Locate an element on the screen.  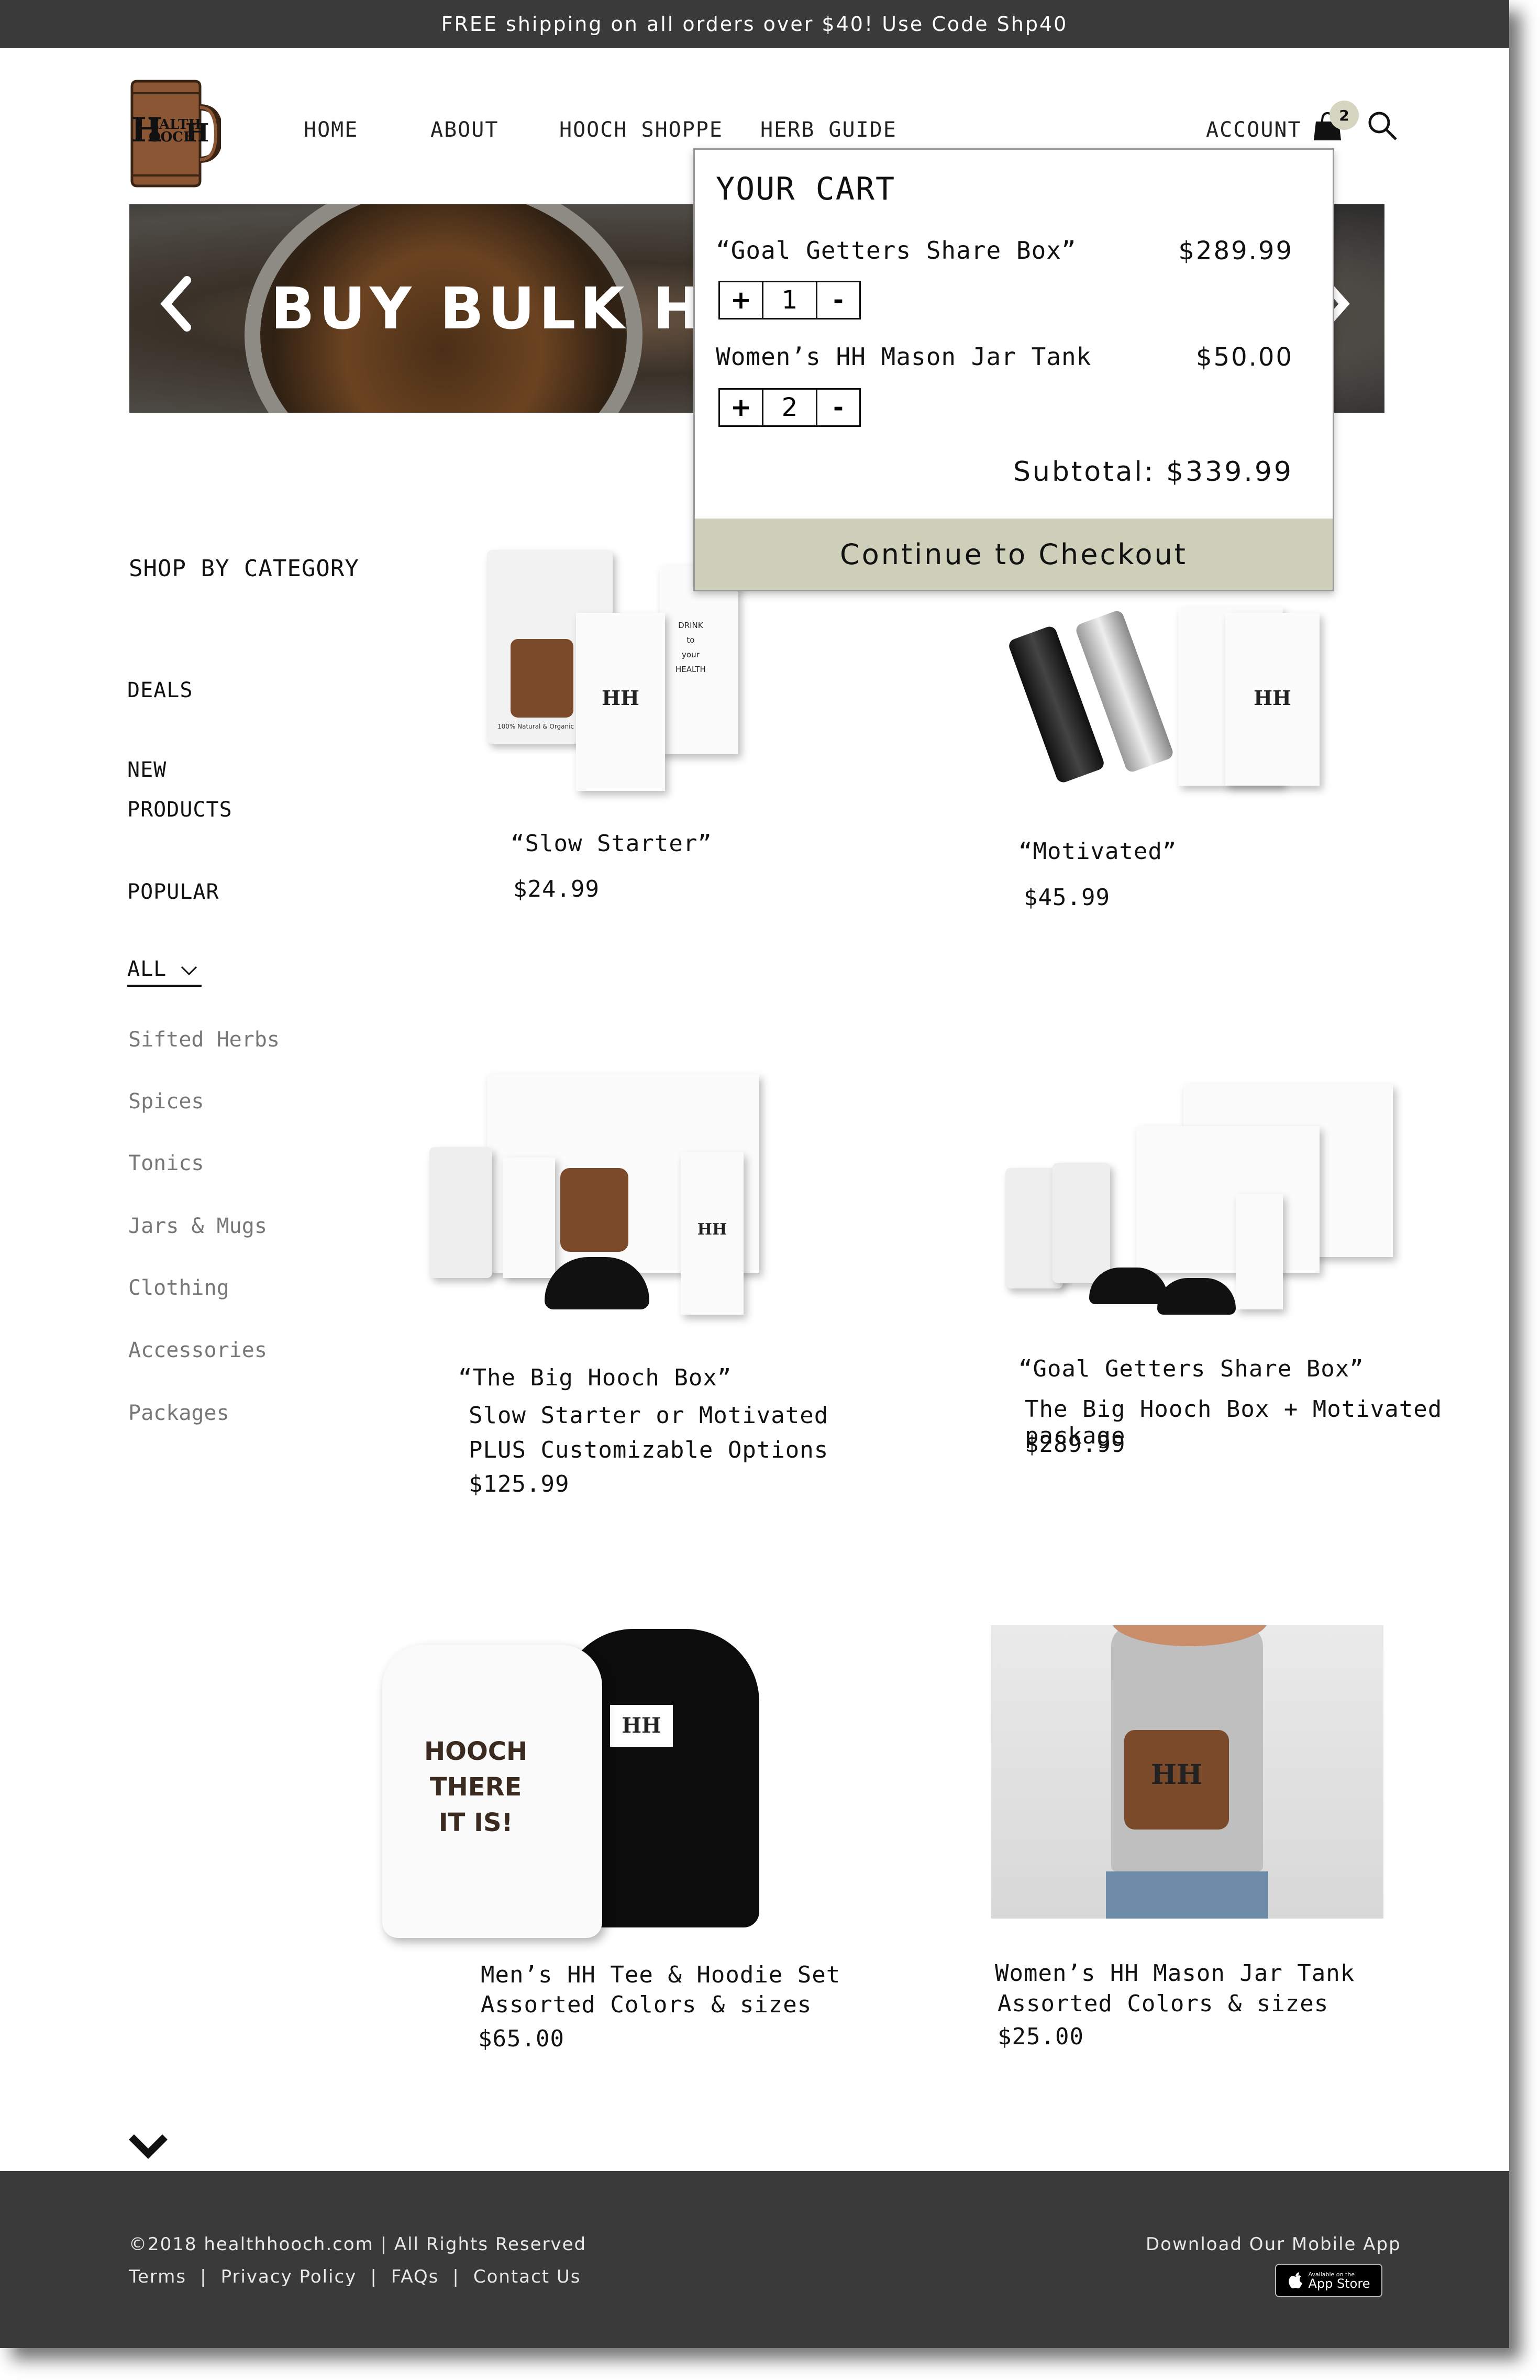
box-text-4: HEALTH is located at coordinates (690, 669).